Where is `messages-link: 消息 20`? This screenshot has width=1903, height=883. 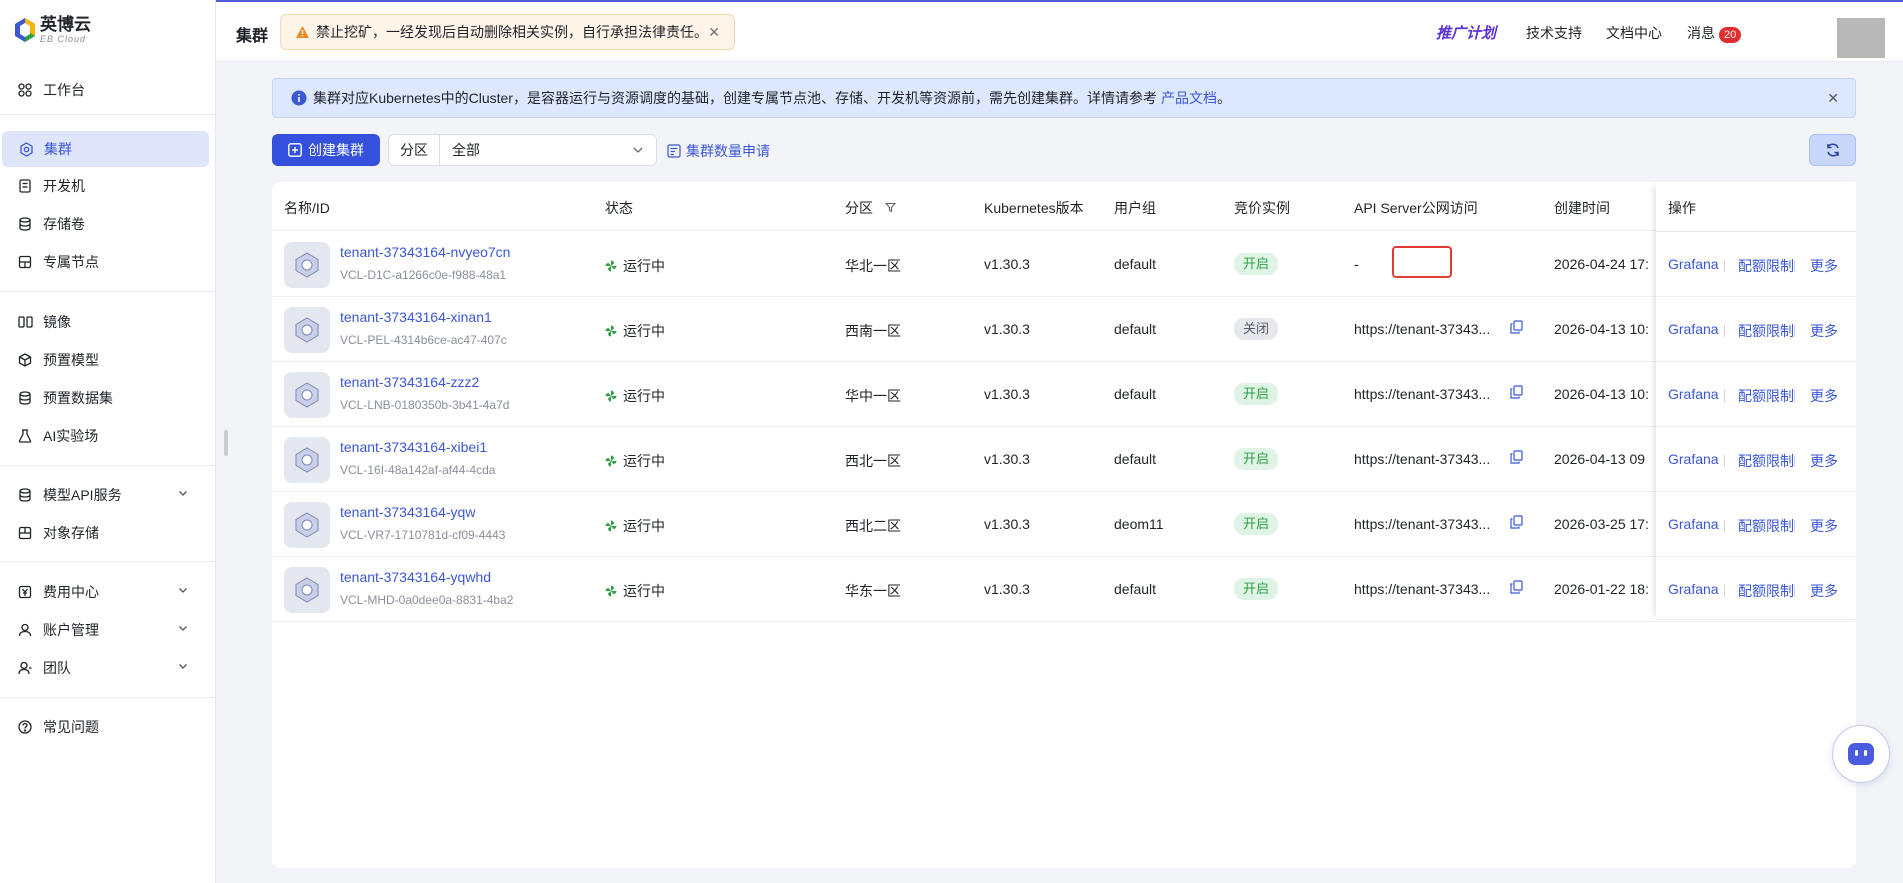
messages-link: 消息 20 is located at coordinates (1714, 33).